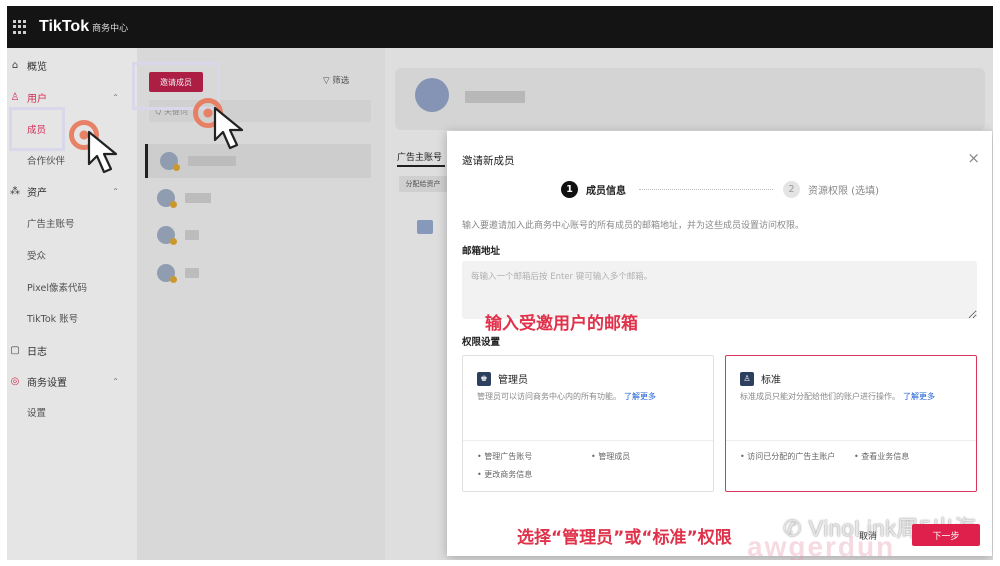 This screenshot has width=1000, height=566. Describe the element at coordinates (747, 378) in the screenshot. I see `standard-role-icon: ♙` at that location.